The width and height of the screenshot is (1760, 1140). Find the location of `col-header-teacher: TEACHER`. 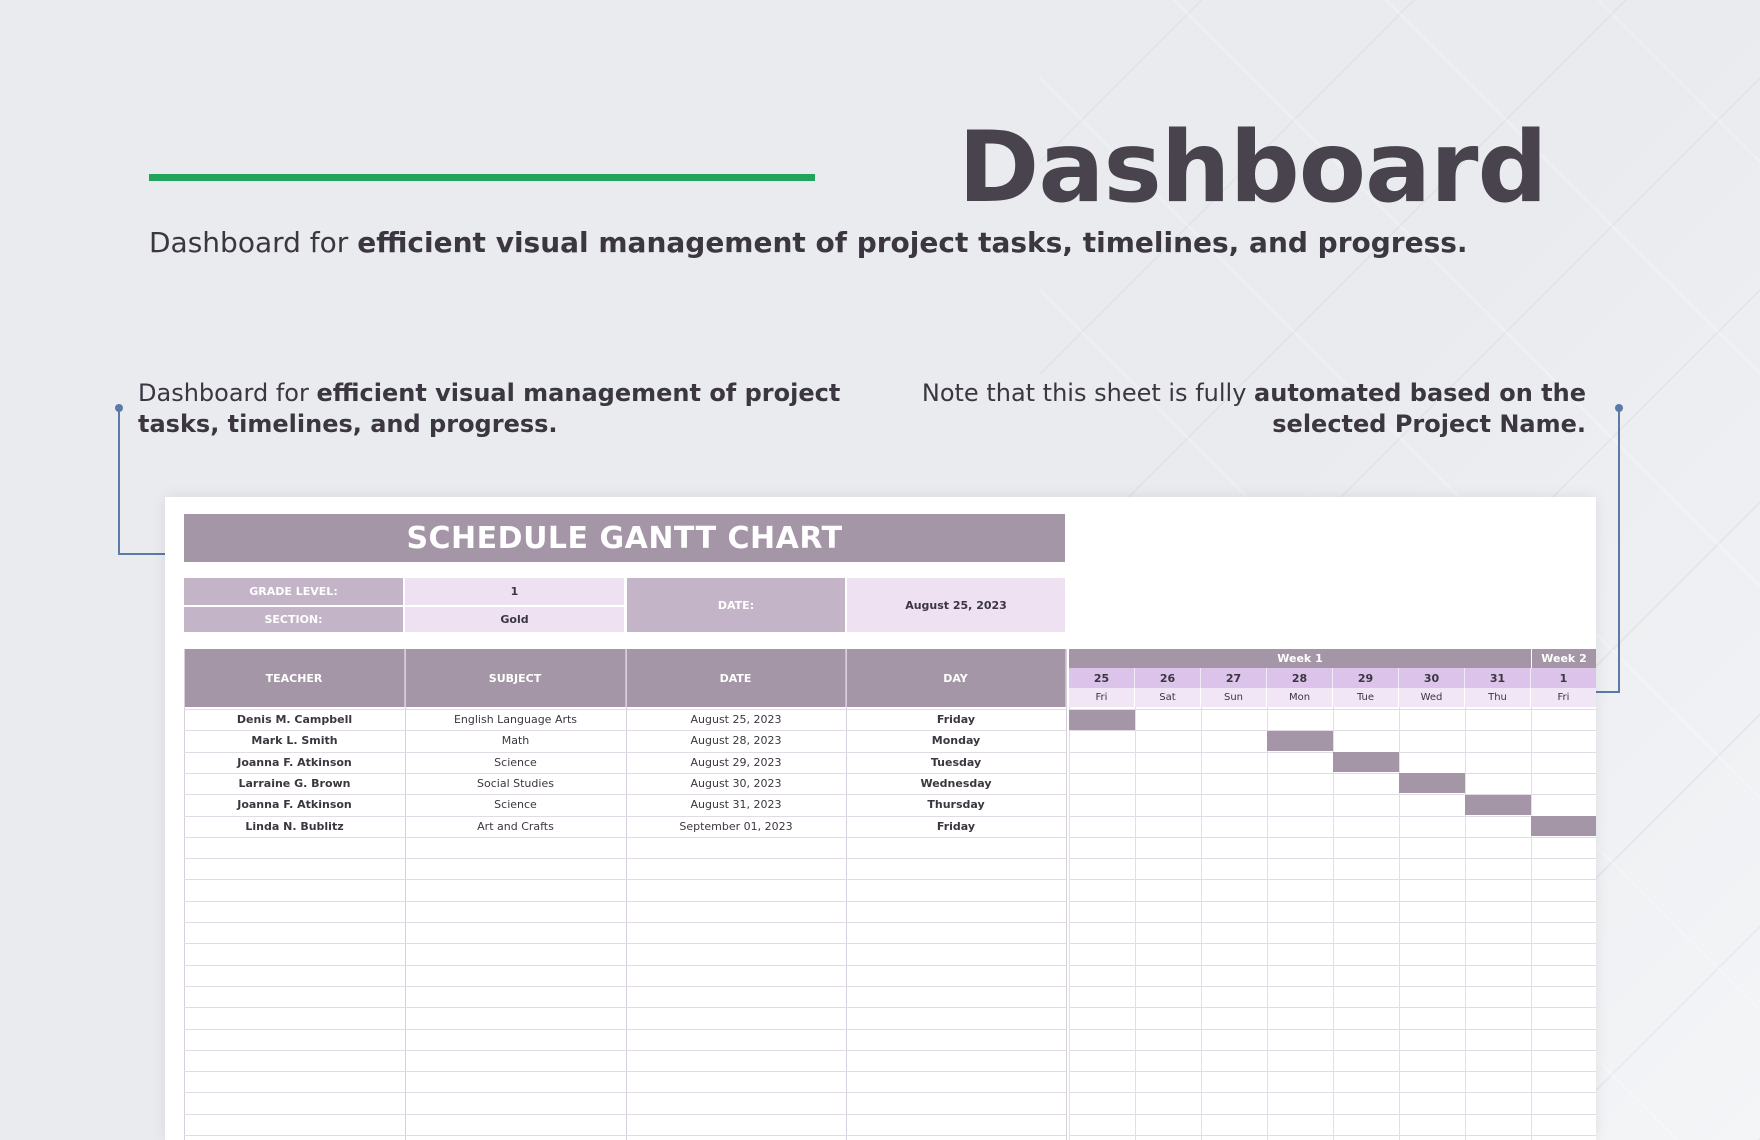

col-header-teacher: TEACHER is located at coordinates (294, 678).